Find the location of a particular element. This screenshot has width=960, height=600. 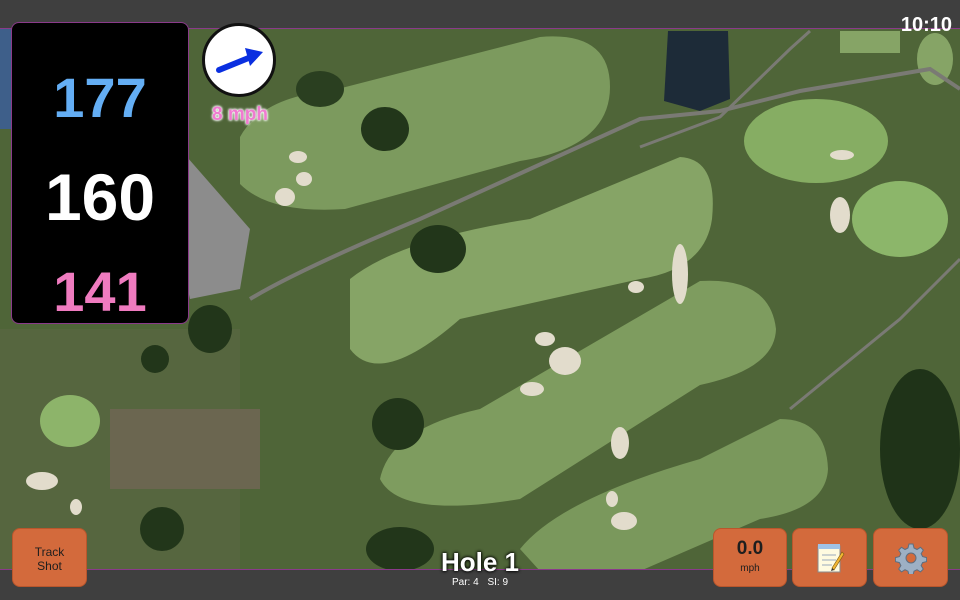

notes-button is located at coordinates (829, 557).